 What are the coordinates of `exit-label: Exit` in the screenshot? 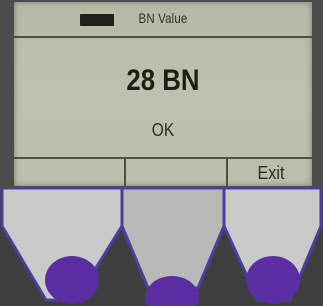 It's located at (271, 173).